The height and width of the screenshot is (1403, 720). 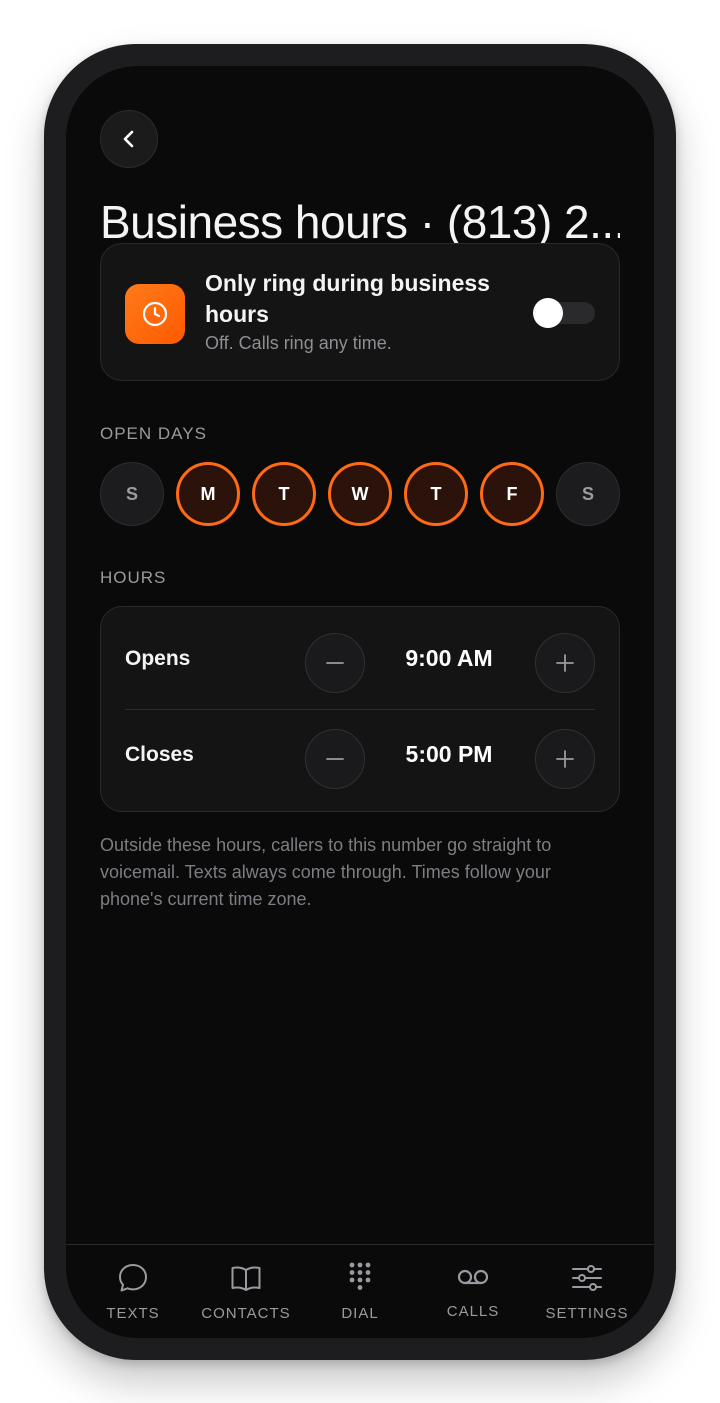 I want to click on tab-texts-label: TEXTS, so click(x=133, y=1313).